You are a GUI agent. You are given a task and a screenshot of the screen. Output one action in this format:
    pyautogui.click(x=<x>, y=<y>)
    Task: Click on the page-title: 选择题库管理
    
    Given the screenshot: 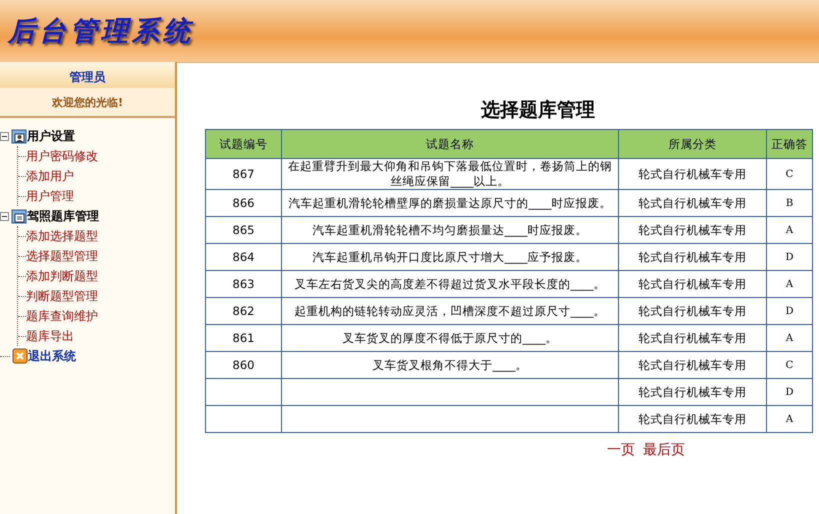 What is the action you would take?
    pyautogui.click(x=538, y=110)
    